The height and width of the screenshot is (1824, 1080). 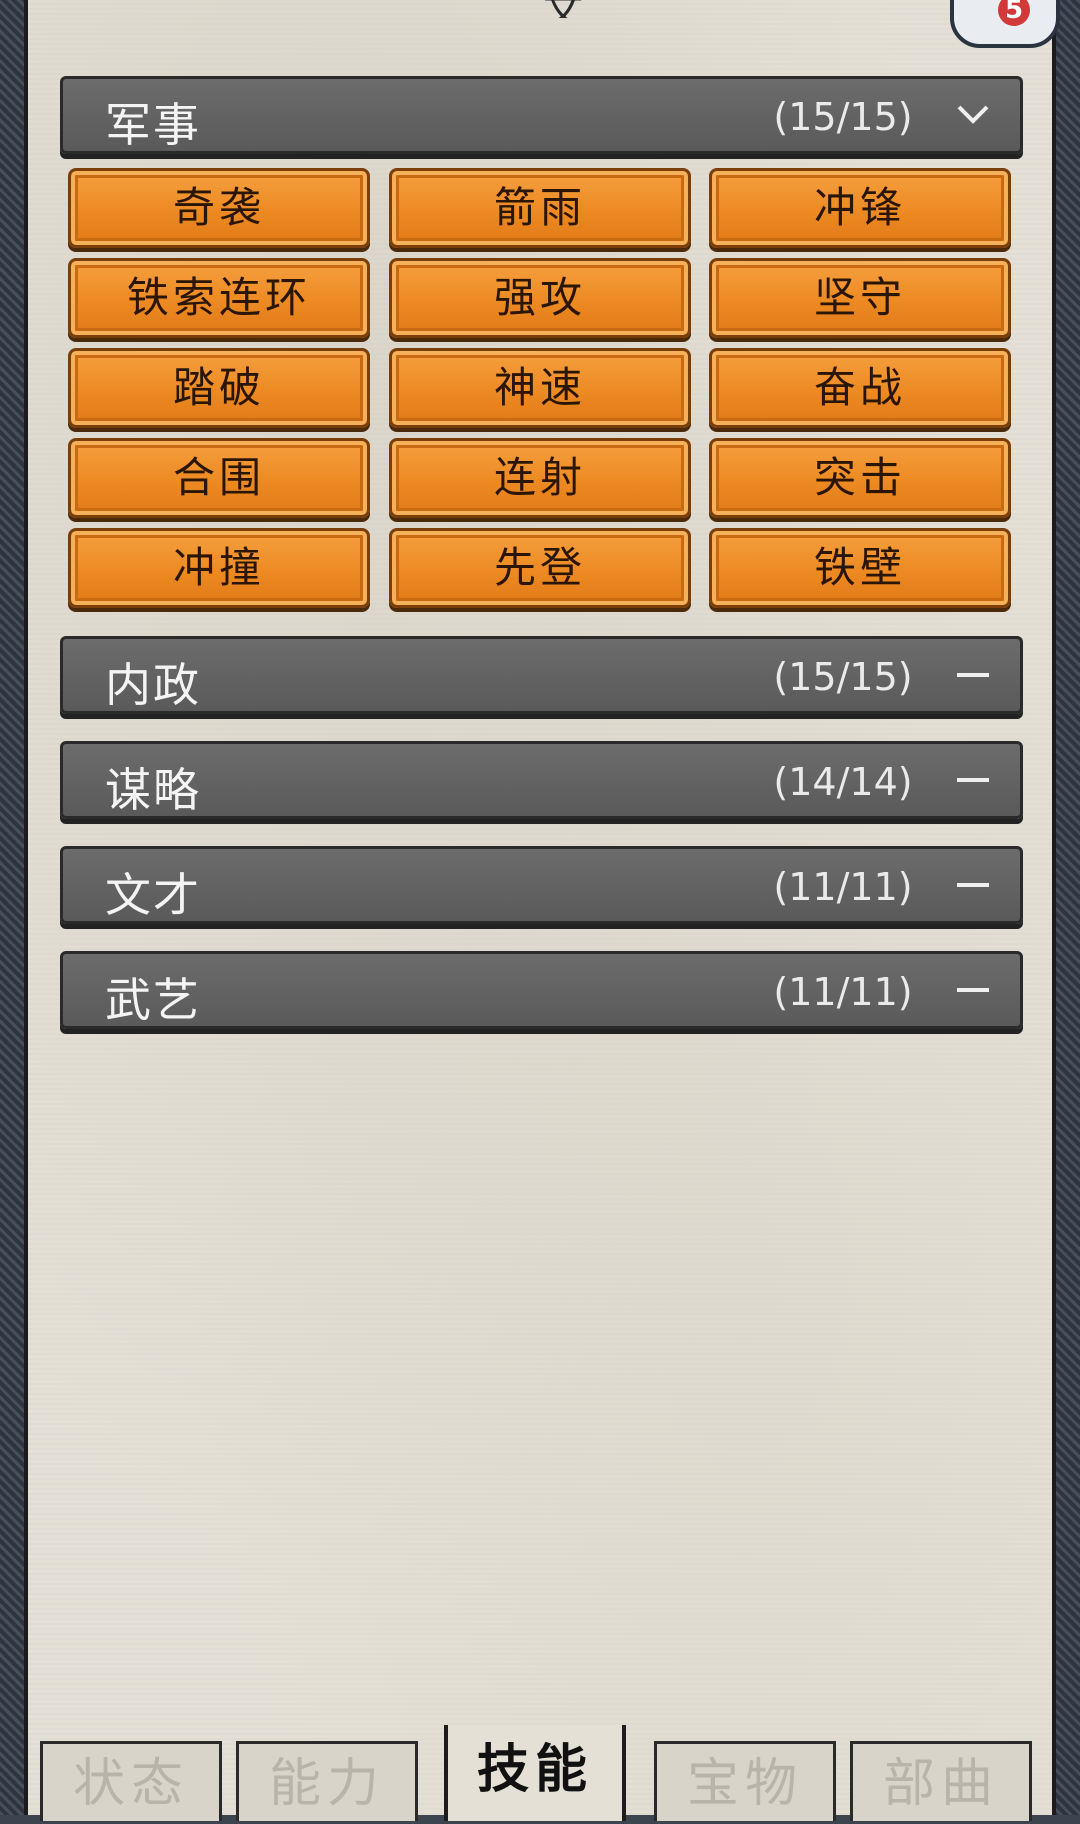 I want to click on section-title: 文才, so click(x=153, y=895).